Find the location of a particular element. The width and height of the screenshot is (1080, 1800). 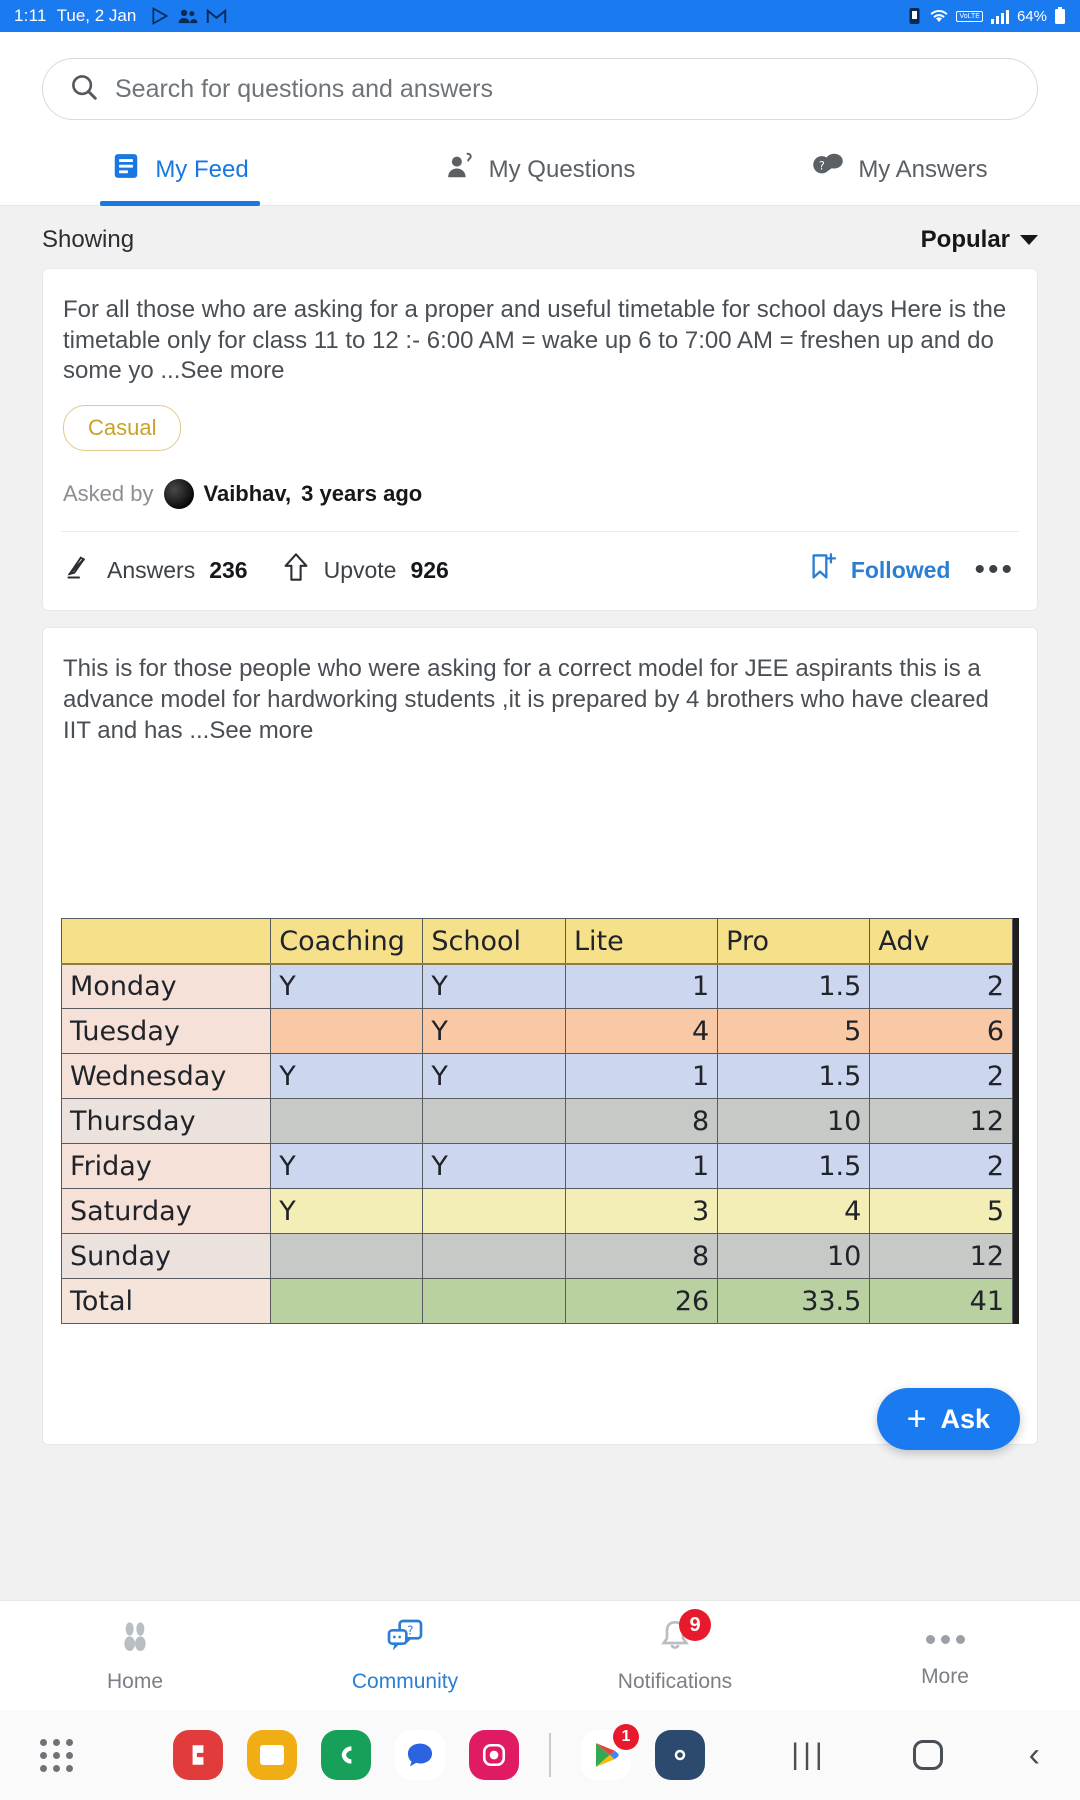

showing-bar: Showing Popular is located at coordinates (540, 237).